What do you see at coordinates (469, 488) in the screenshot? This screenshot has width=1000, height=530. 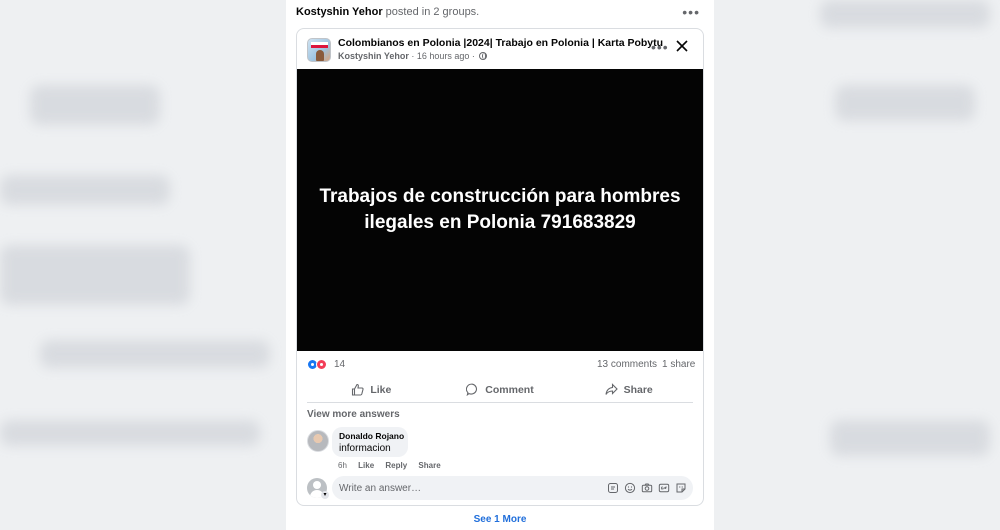 I see `reply-input` at bounding box center [469, 488].